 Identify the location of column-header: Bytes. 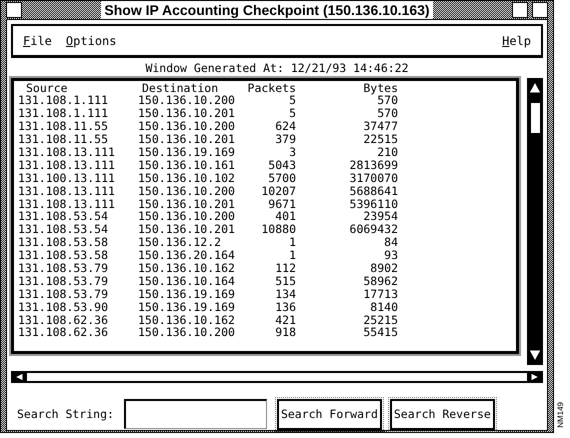
(380, 87).